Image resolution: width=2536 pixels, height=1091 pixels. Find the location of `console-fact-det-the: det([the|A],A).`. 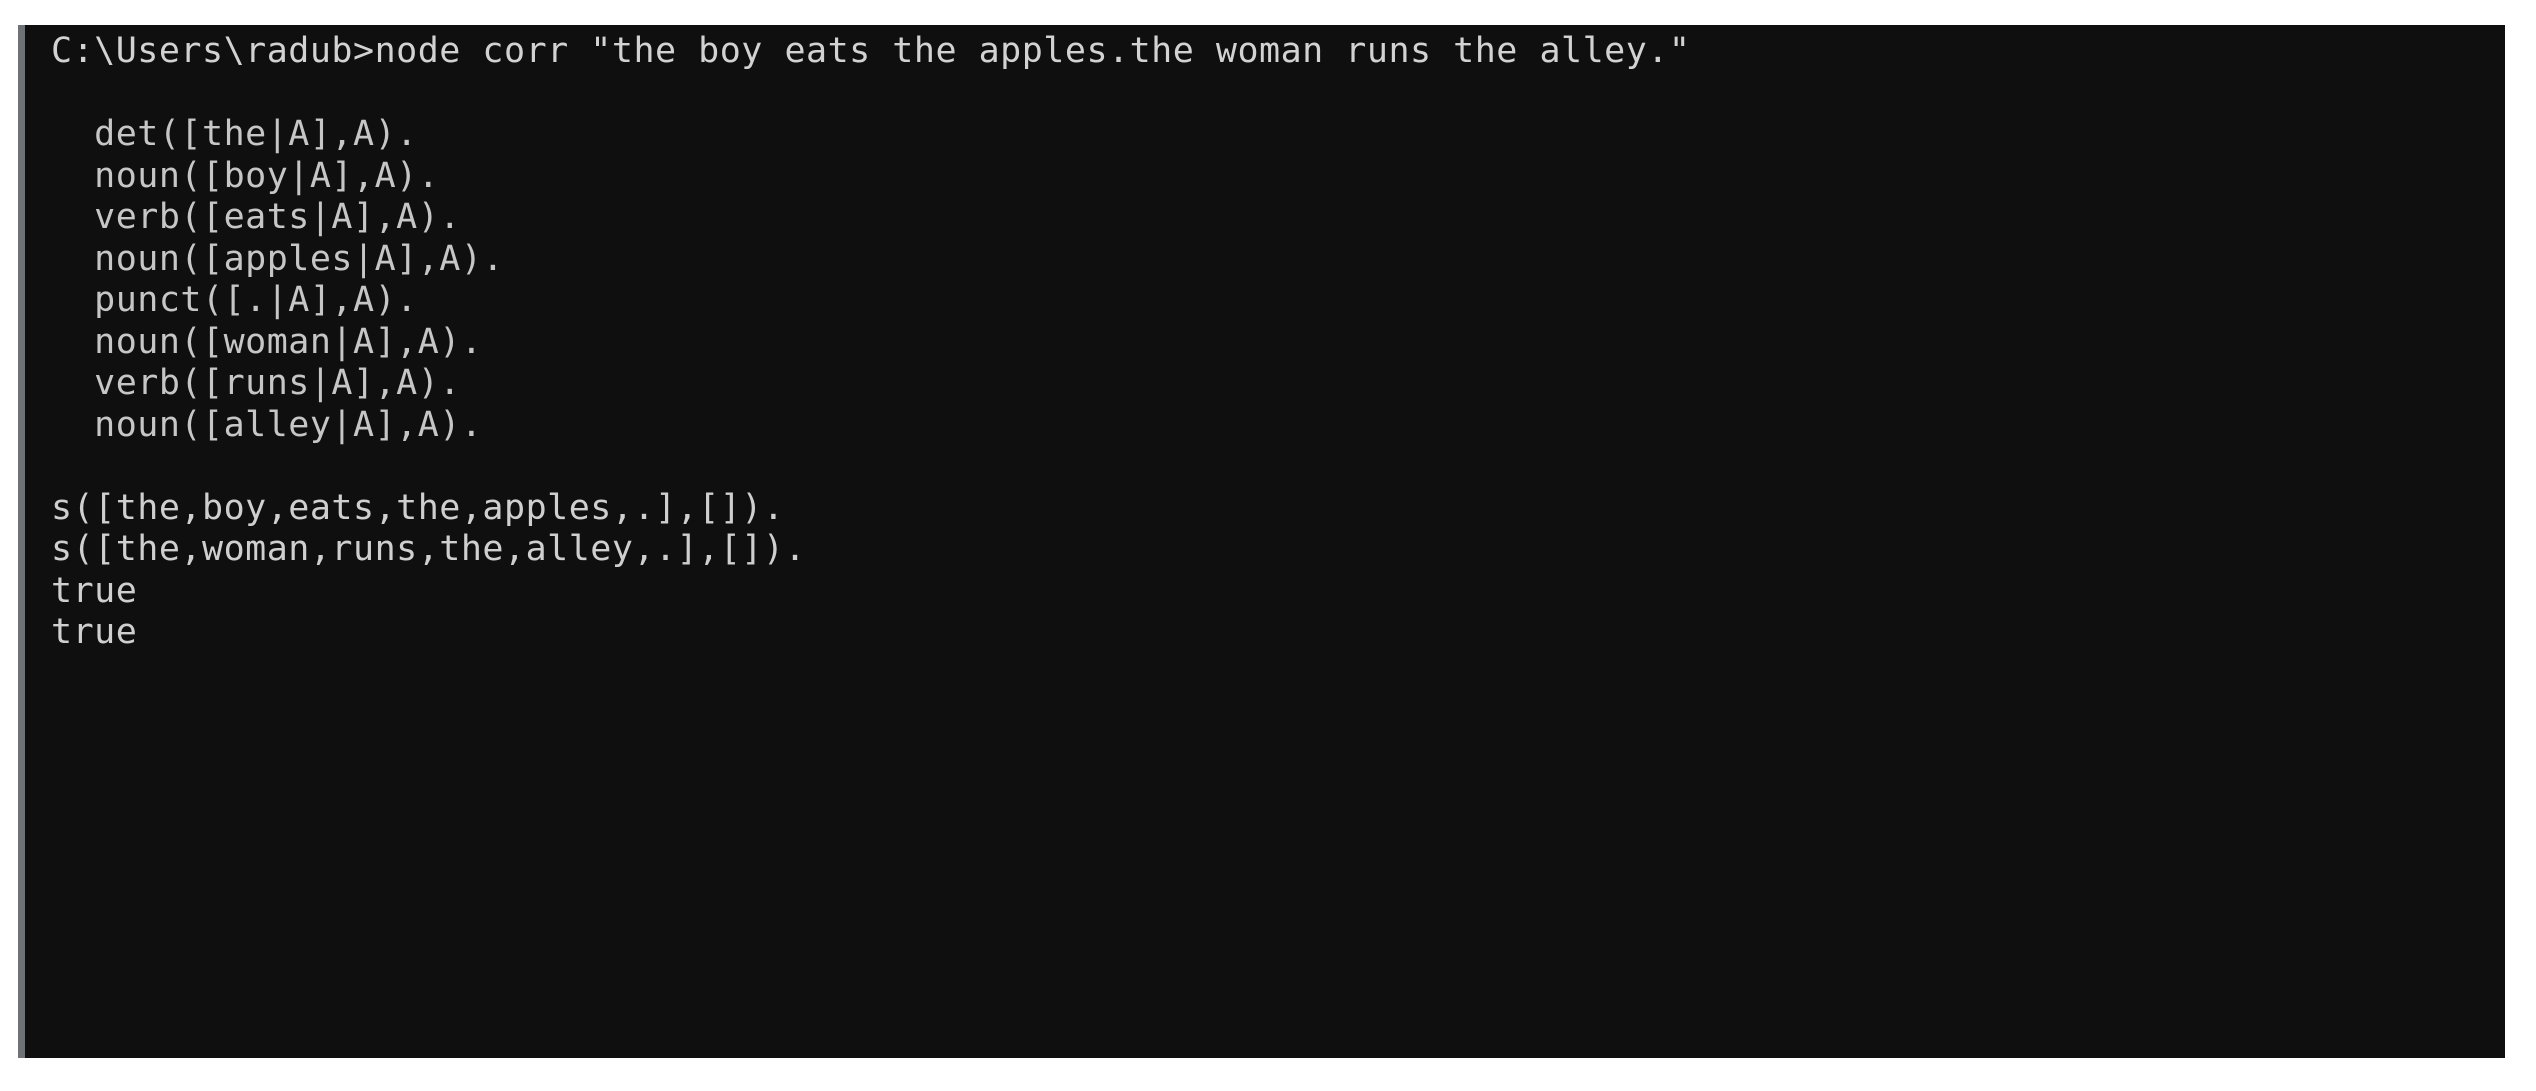

console-fact-det-the: det([the|A],A). is located at coordinates (234, 134).